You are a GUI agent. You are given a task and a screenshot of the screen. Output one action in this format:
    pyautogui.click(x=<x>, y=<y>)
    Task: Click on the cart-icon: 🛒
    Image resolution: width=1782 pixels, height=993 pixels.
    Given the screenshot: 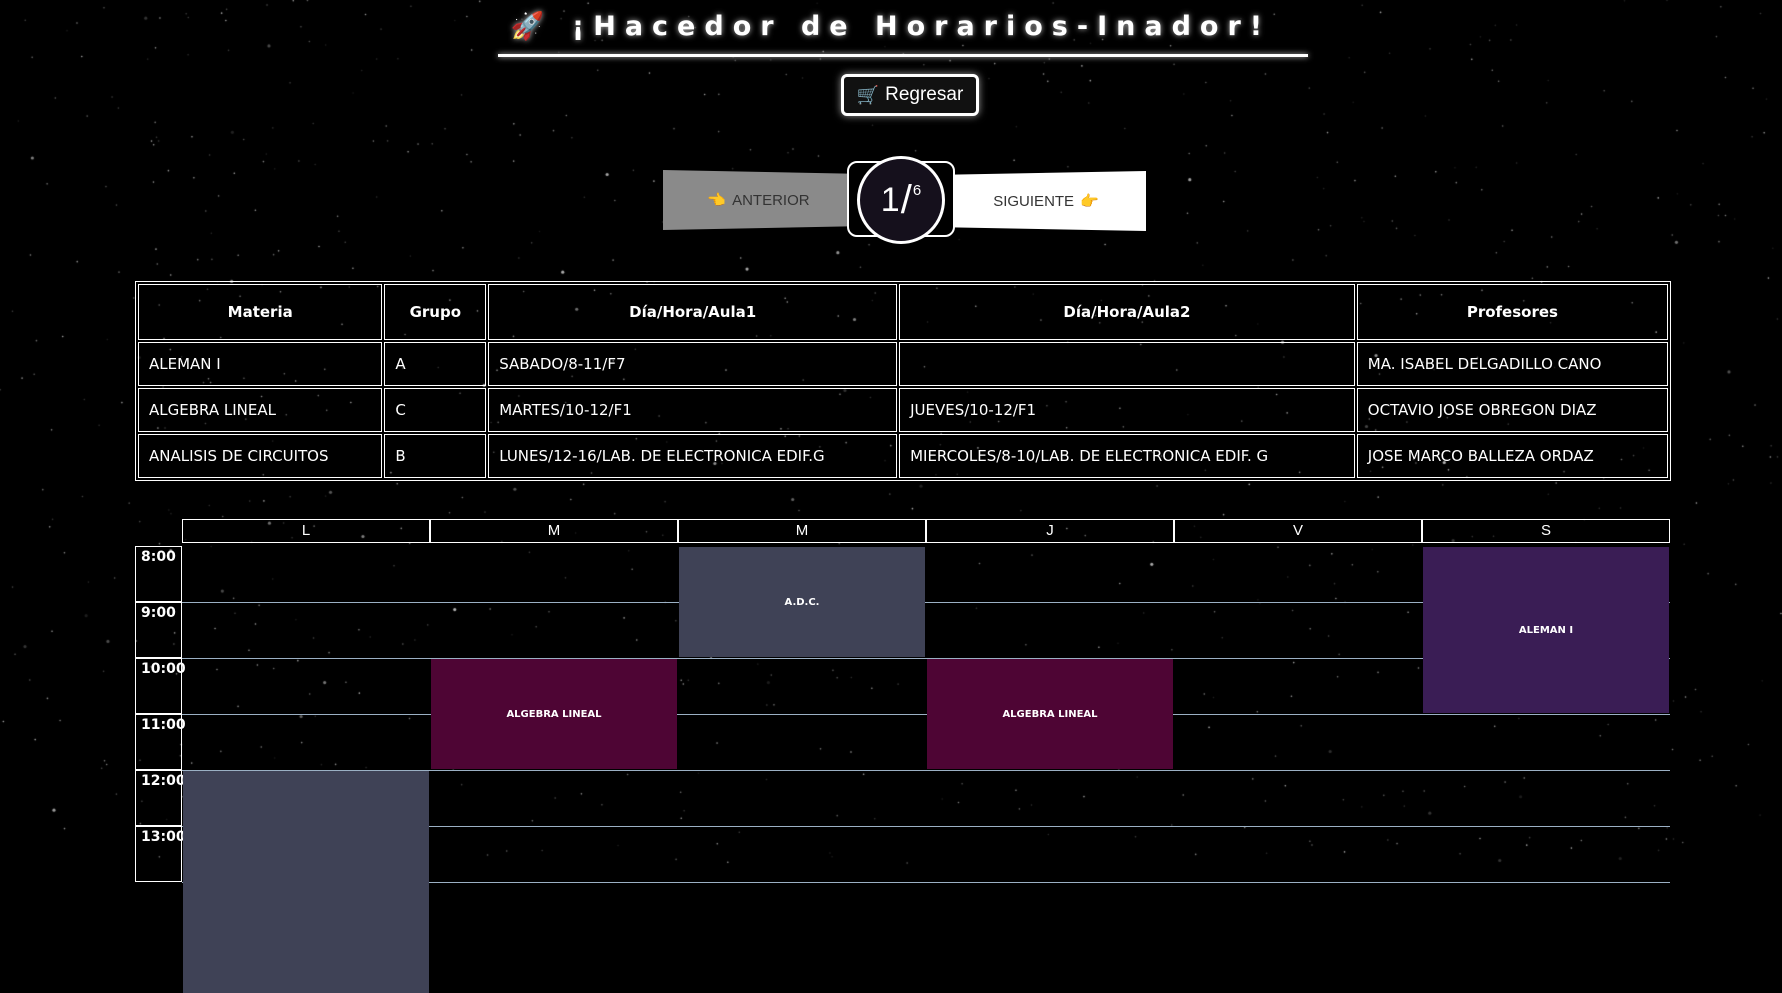 What is the action you would take?
    pyautogui.click(x=868, y=94)
    